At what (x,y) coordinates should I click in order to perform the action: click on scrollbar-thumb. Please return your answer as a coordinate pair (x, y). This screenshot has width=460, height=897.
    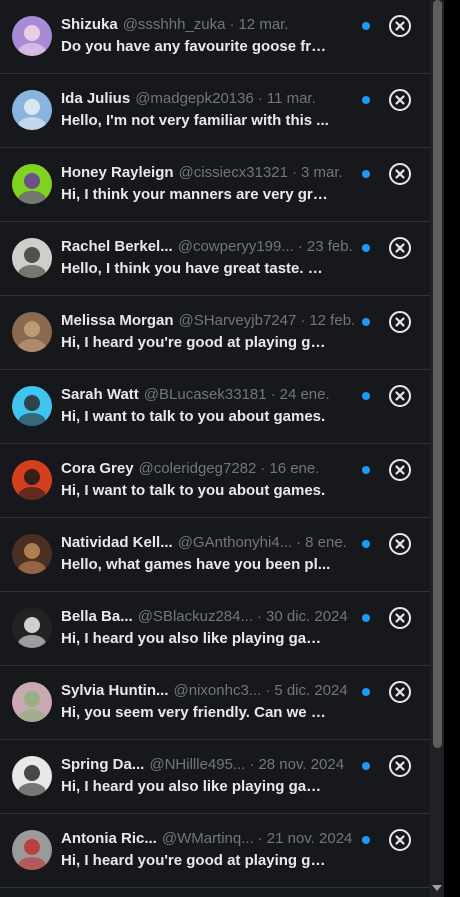
    Looking at the image, I should click on (437, 374).